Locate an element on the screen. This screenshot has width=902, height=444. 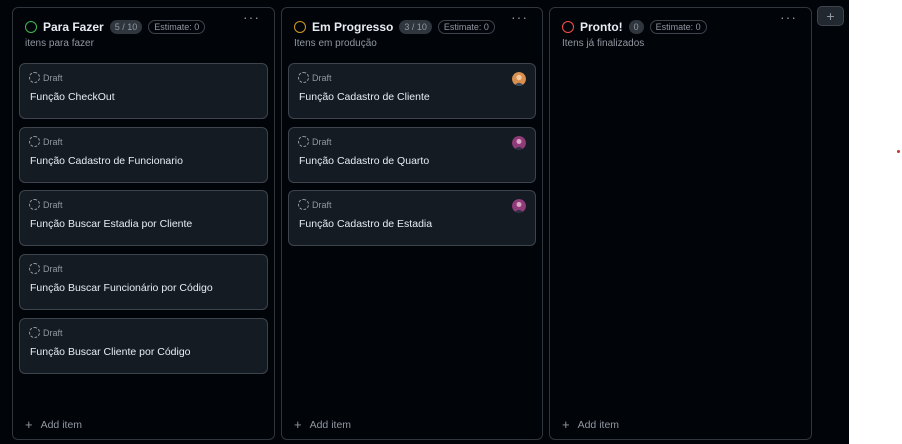
item-card: Draft Função Cadastro de Cliente is located at coordinates (412, 91).